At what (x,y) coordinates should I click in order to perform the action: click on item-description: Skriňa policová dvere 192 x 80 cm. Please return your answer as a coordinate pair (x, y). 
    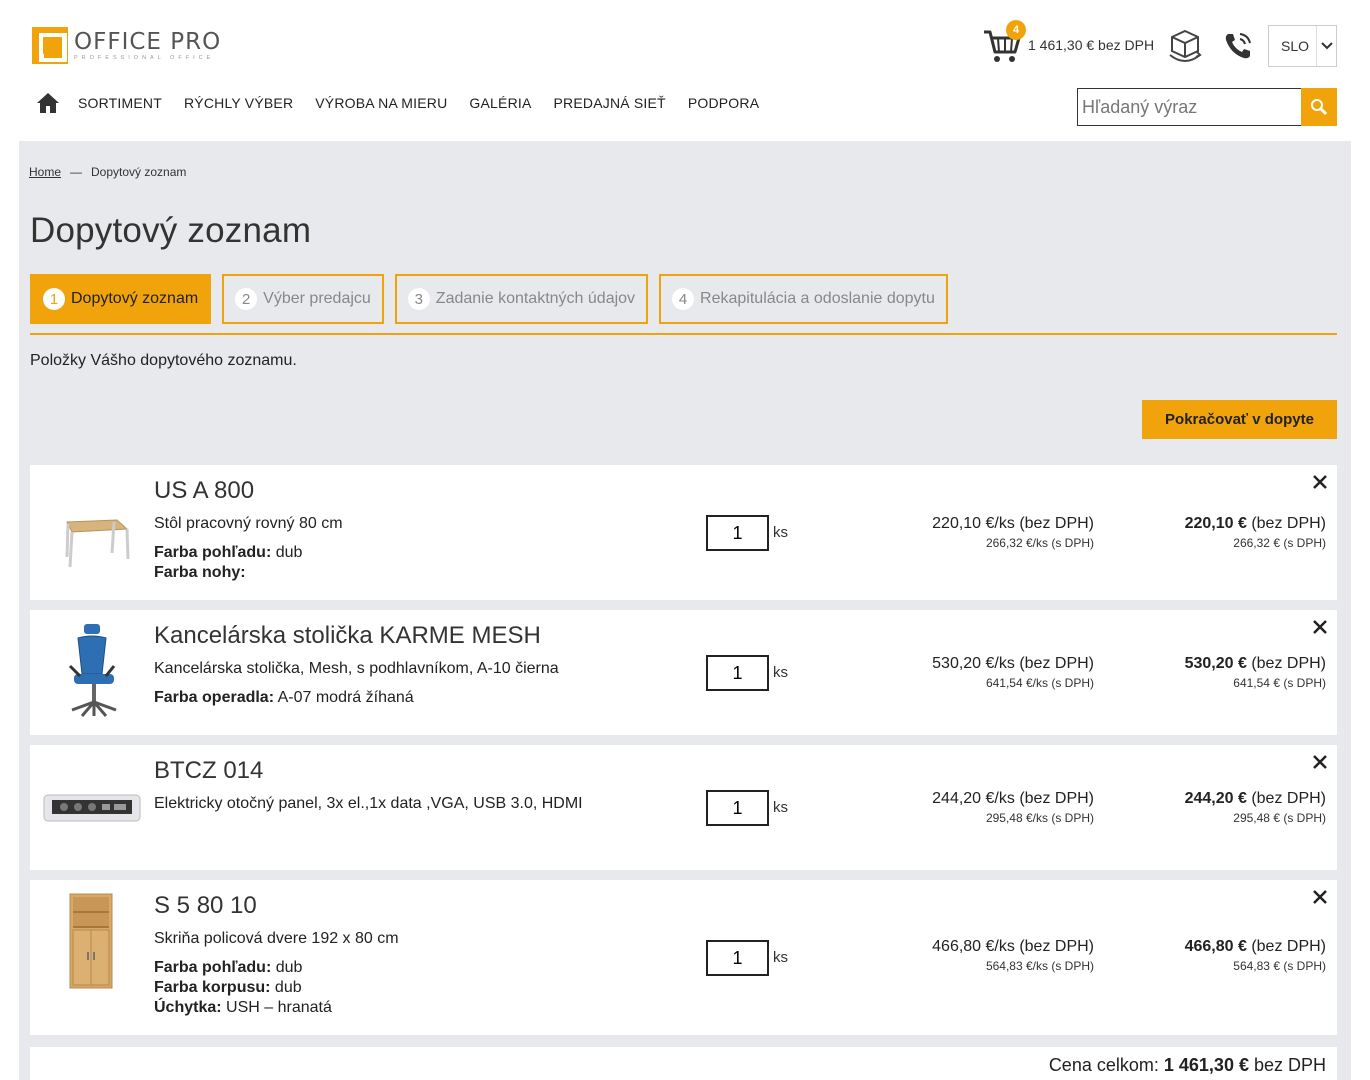
    Looking at the image, I should click on (276, 938).